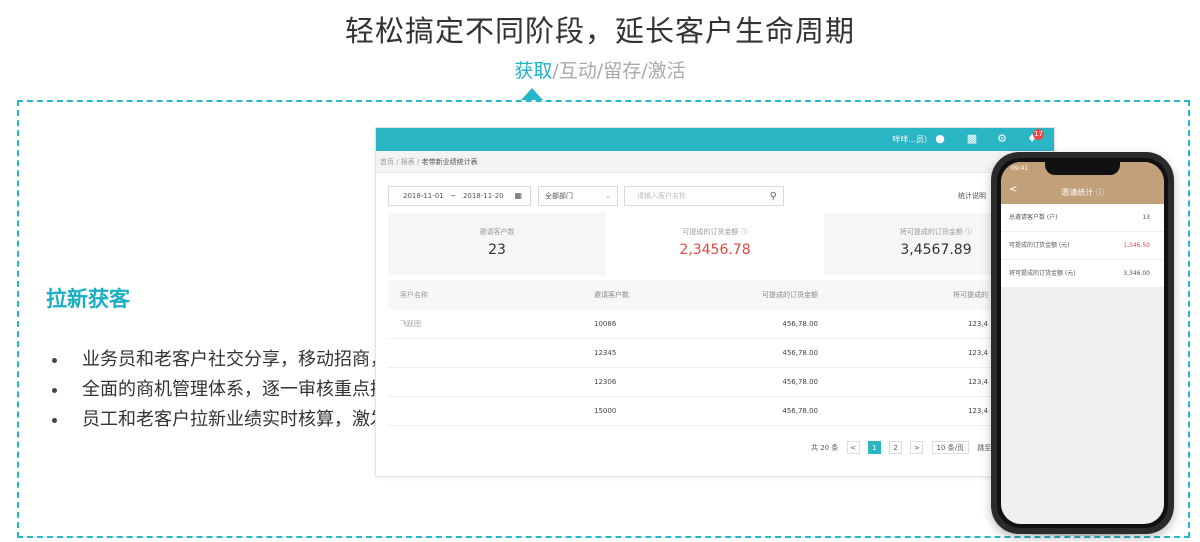 The height and width of the screenshot is (542, 1200). I want to click on list-item: 可提成的订货金额 (元) 1,346.50, so click(1082, 246).